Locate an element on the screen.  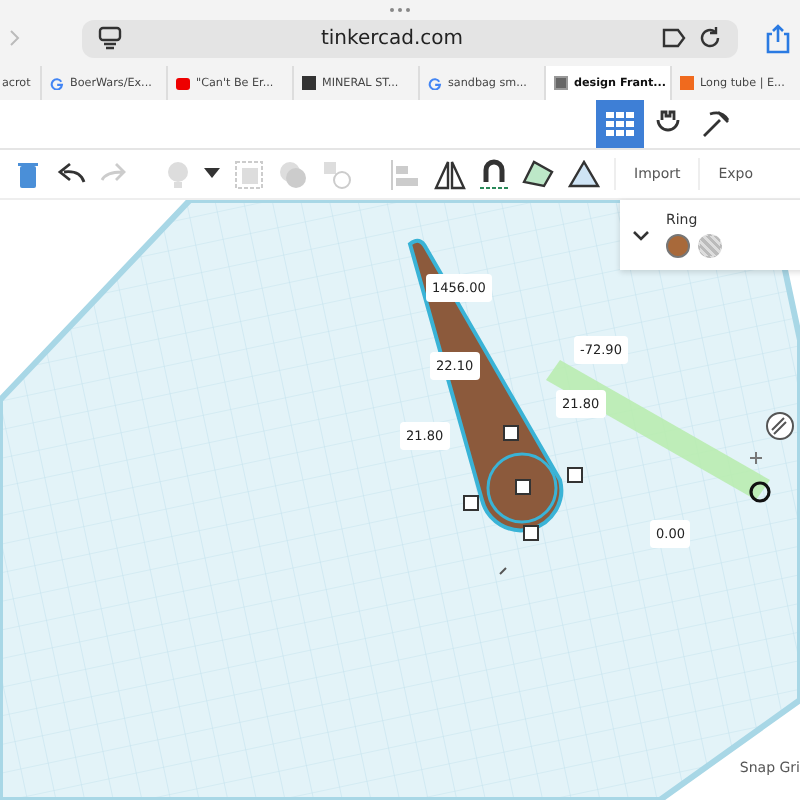
design-icon is located at coordinates (561, 83).